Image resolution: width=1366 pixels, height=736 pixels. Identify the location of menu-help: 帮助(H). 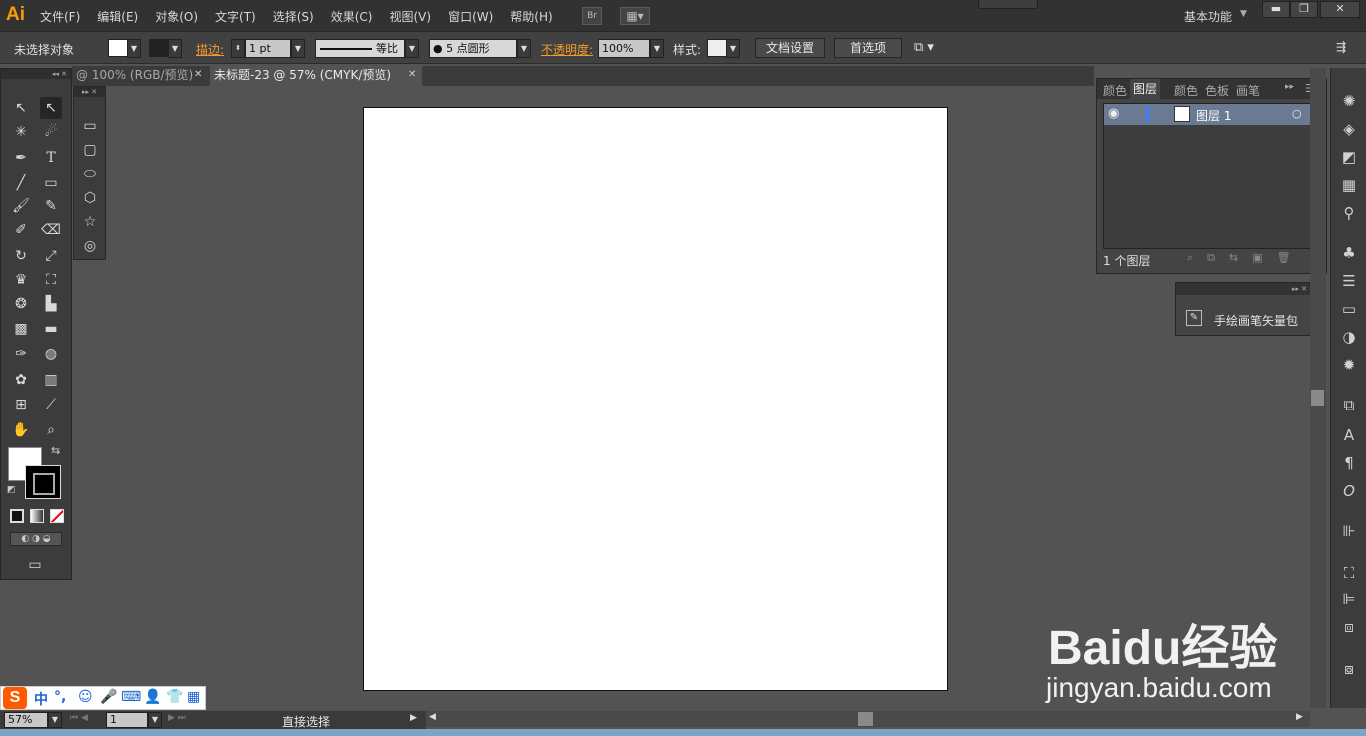
(531, 16).